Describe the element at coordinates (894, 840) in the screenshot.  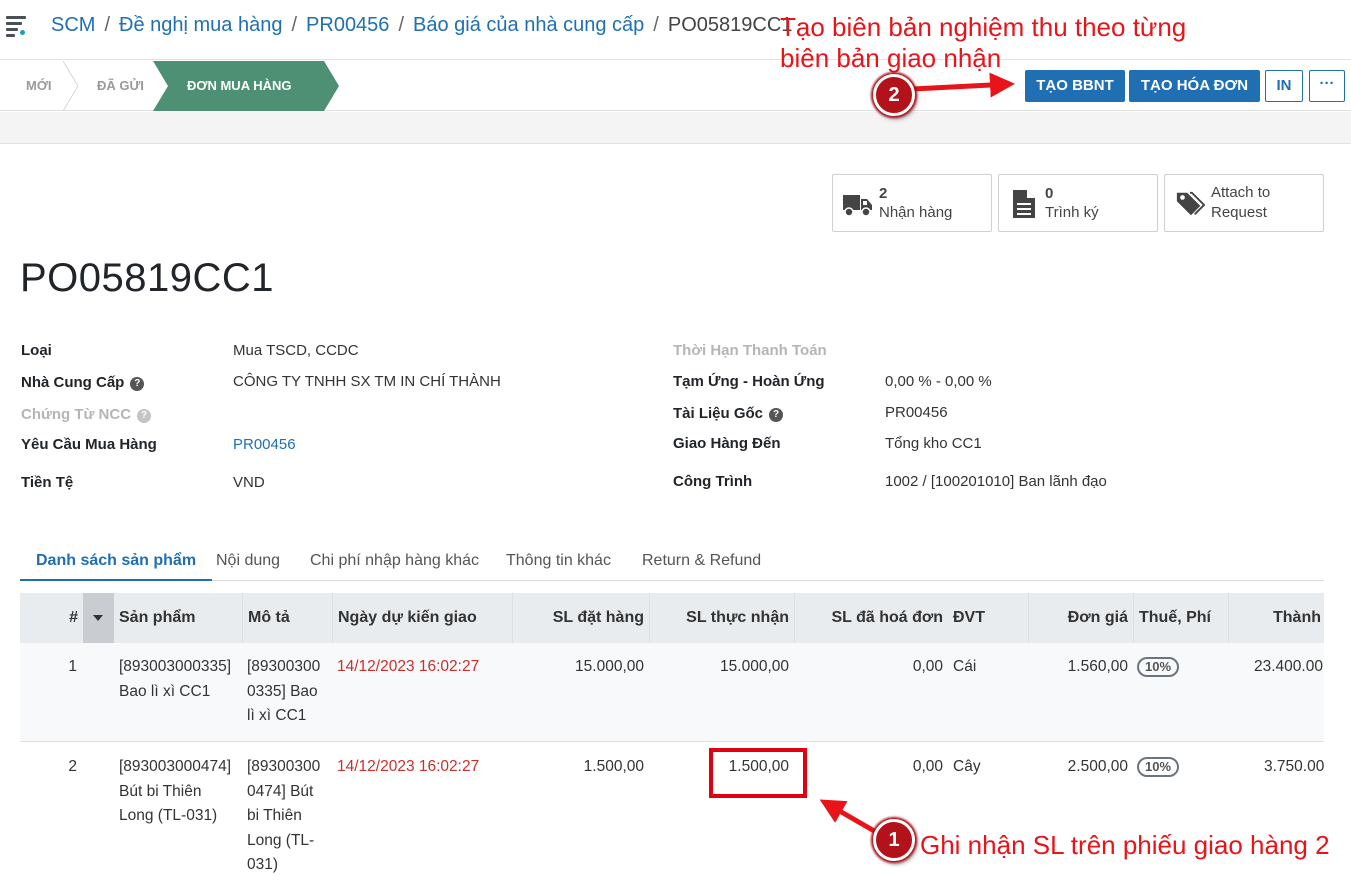
I see `annotation-badge-bottom: 1` at that location.